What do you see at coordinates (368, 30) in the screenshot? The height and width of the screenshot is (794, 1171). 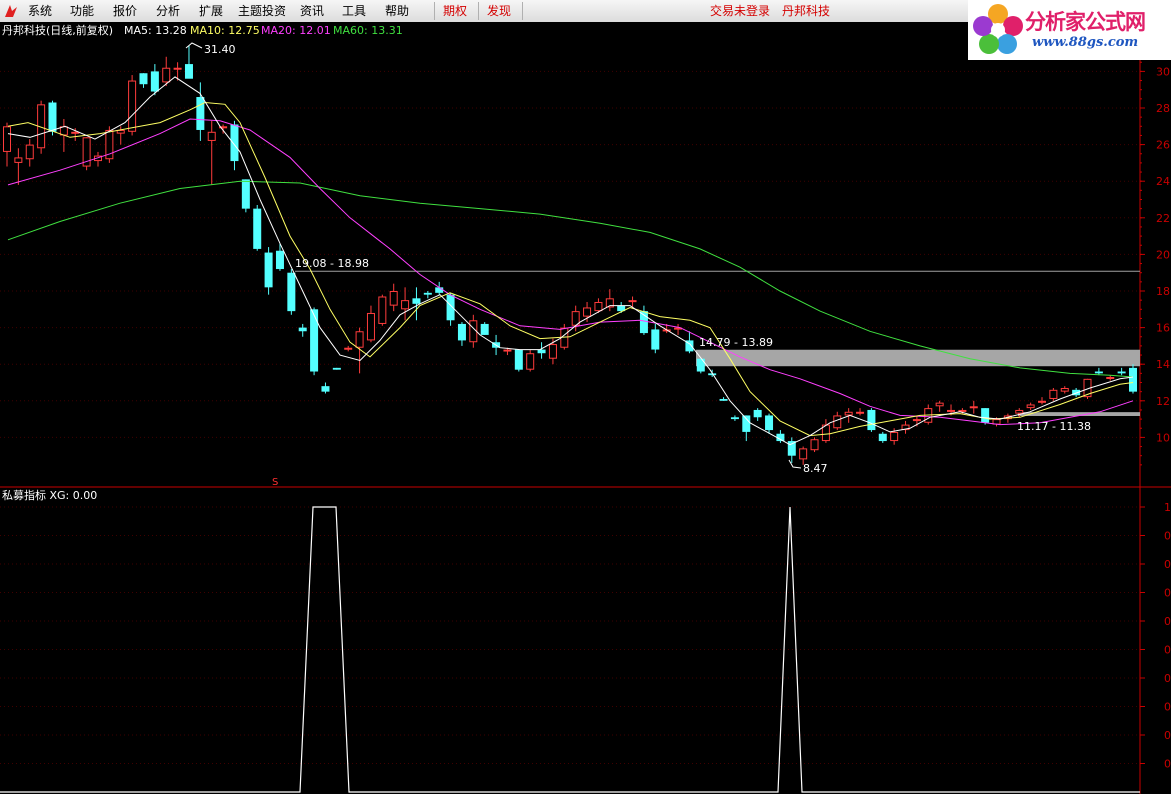 I see `ma60-label: MA60: 13.31` at bounding box center [368, 30].